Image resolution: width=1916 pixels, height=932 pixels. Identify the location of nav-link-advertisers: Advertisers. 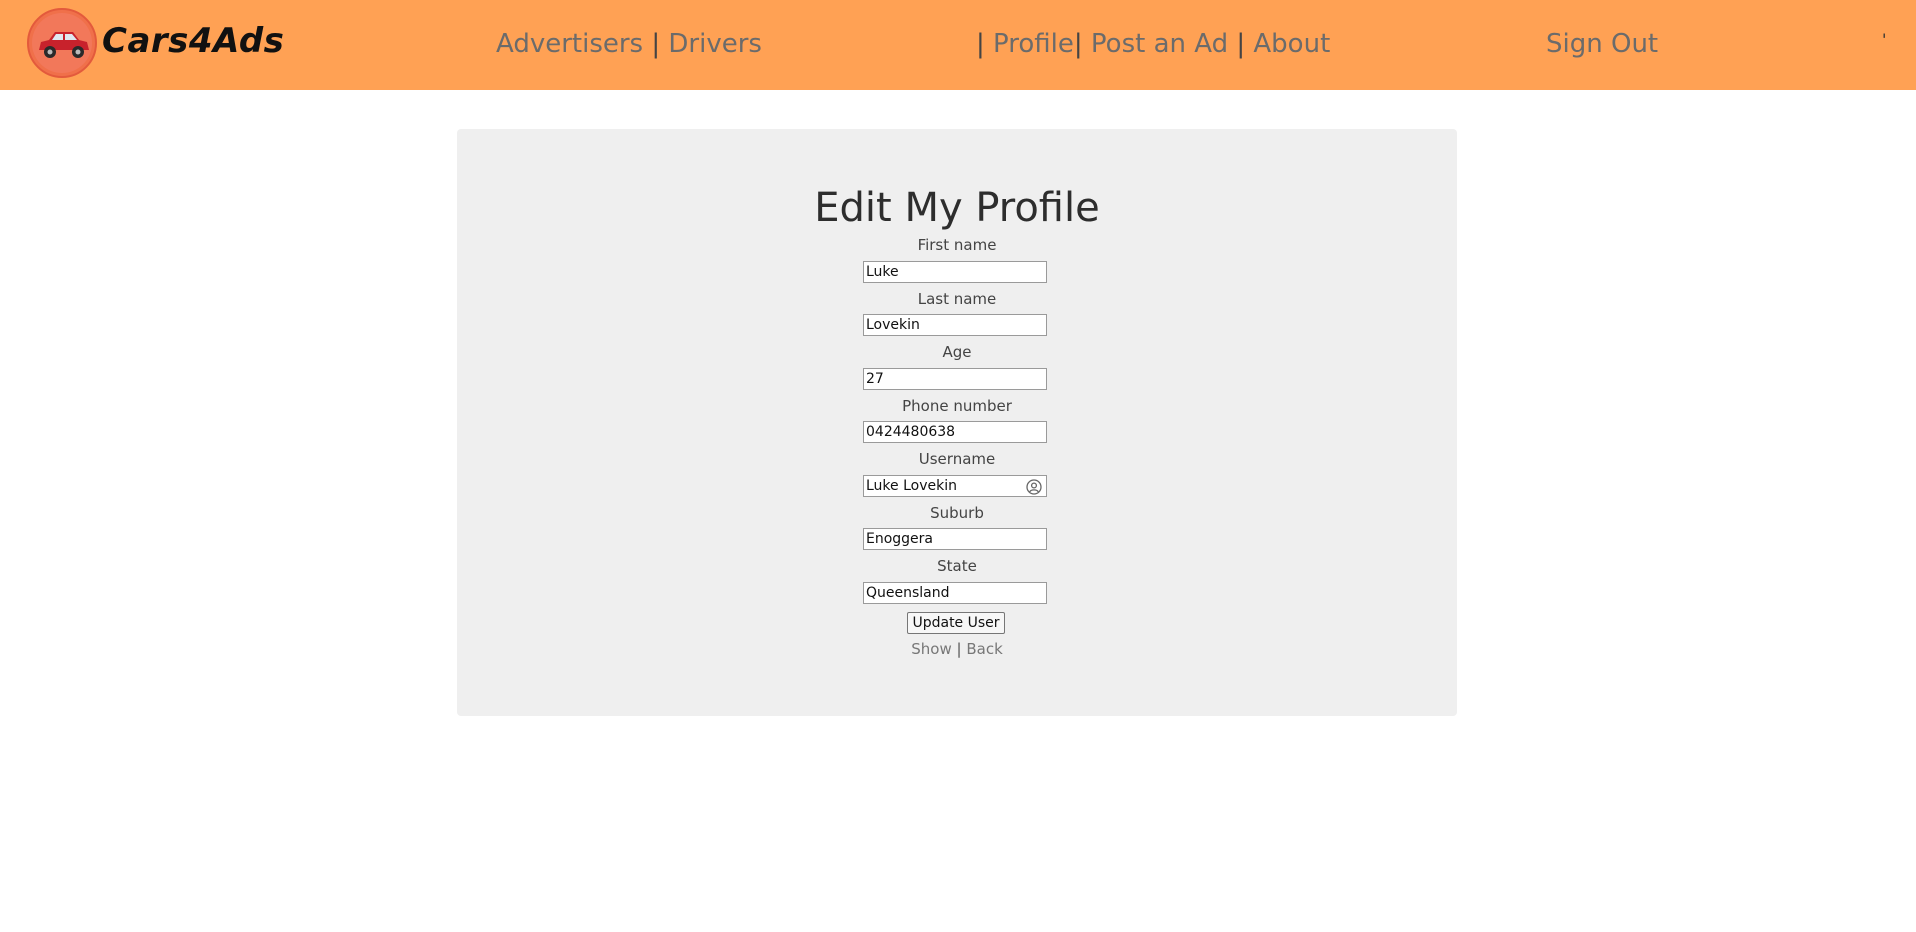
(569, 44).